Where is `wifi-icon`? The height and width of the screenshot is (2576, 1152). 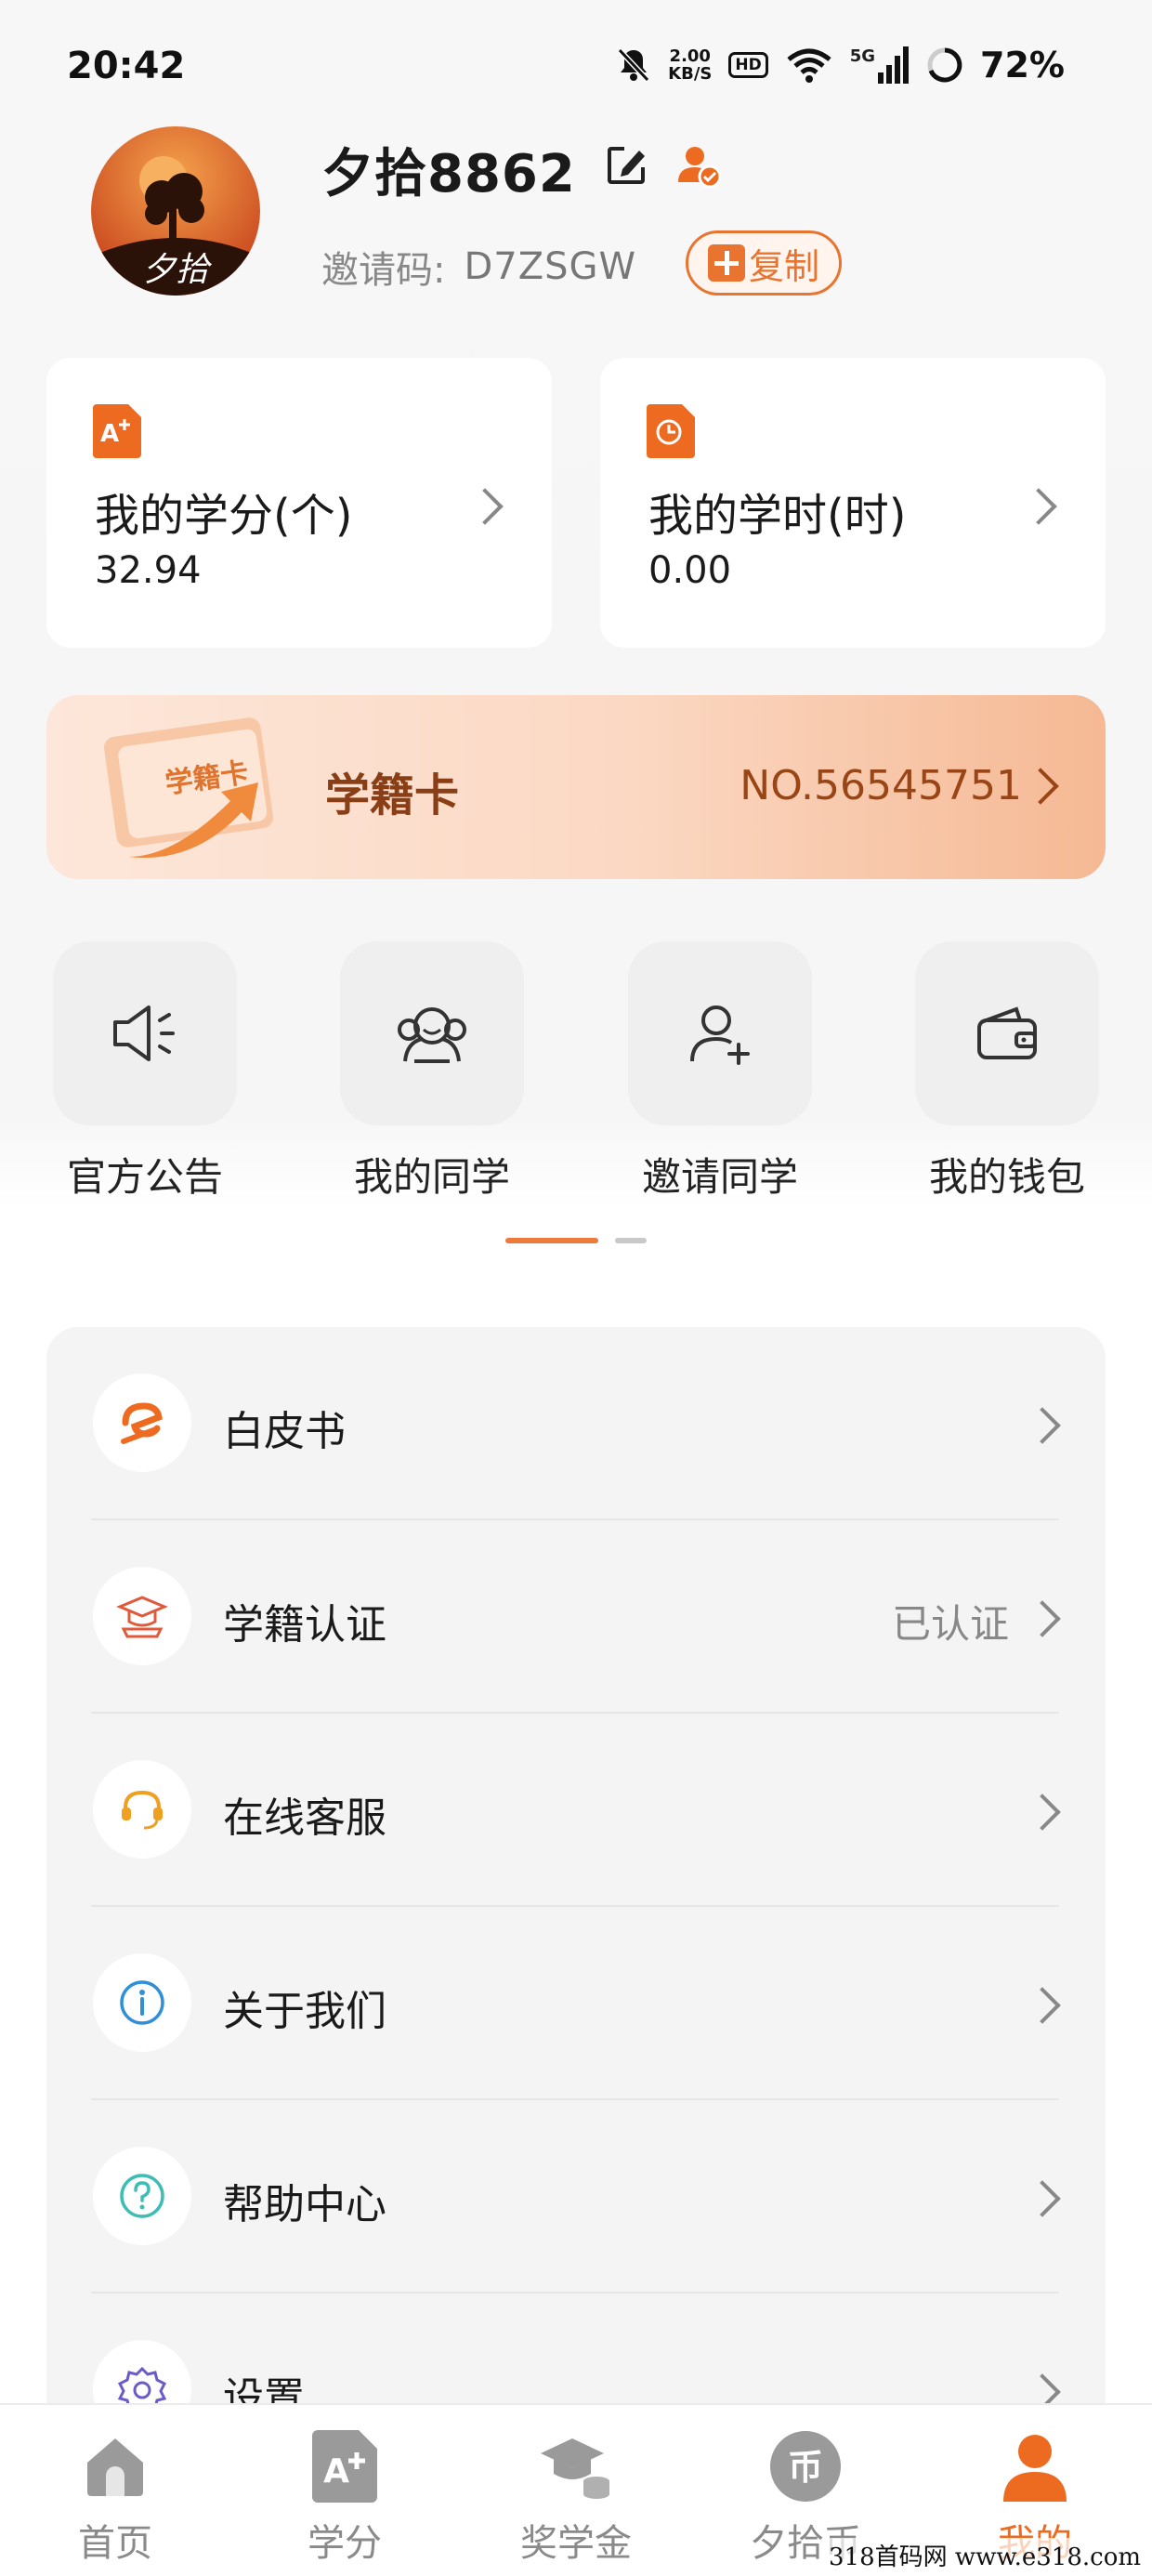
wifi-icon is located at coordinates (809, 65).